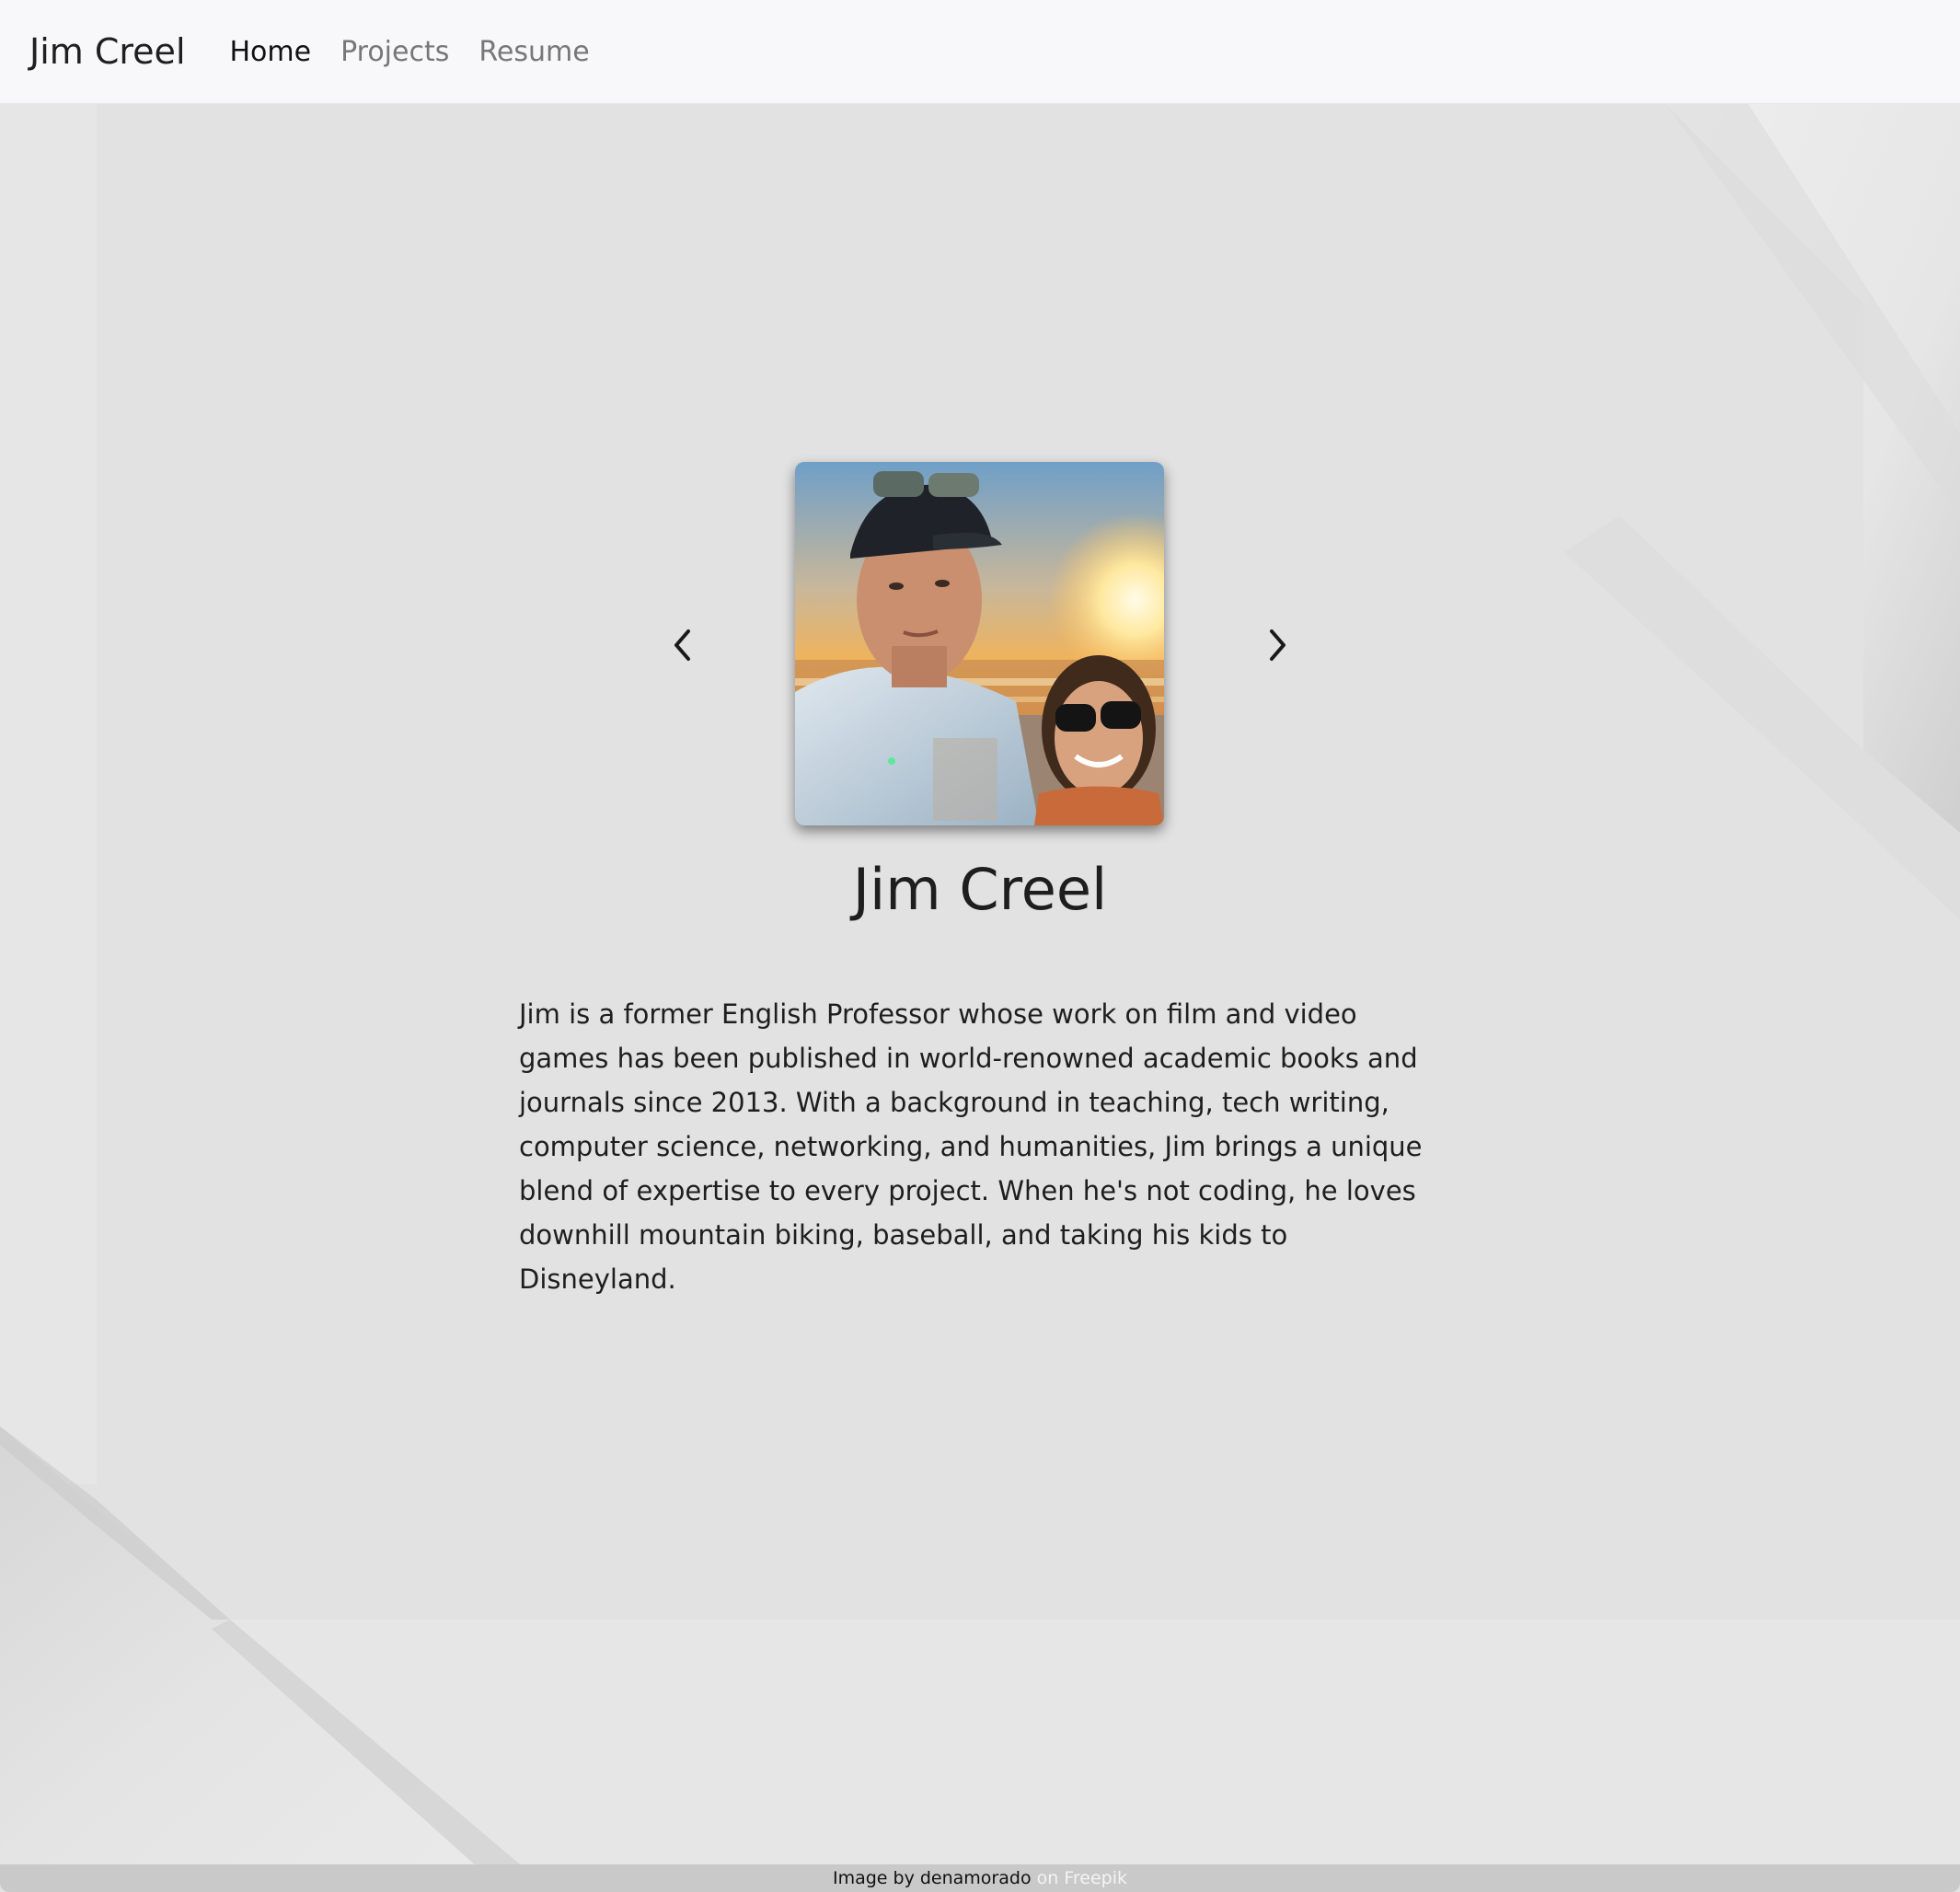  What do you see at coordinates (533, 52) in the screenshot?
I see `nav-link-resume: Resume` at bounding box center [533, 52].